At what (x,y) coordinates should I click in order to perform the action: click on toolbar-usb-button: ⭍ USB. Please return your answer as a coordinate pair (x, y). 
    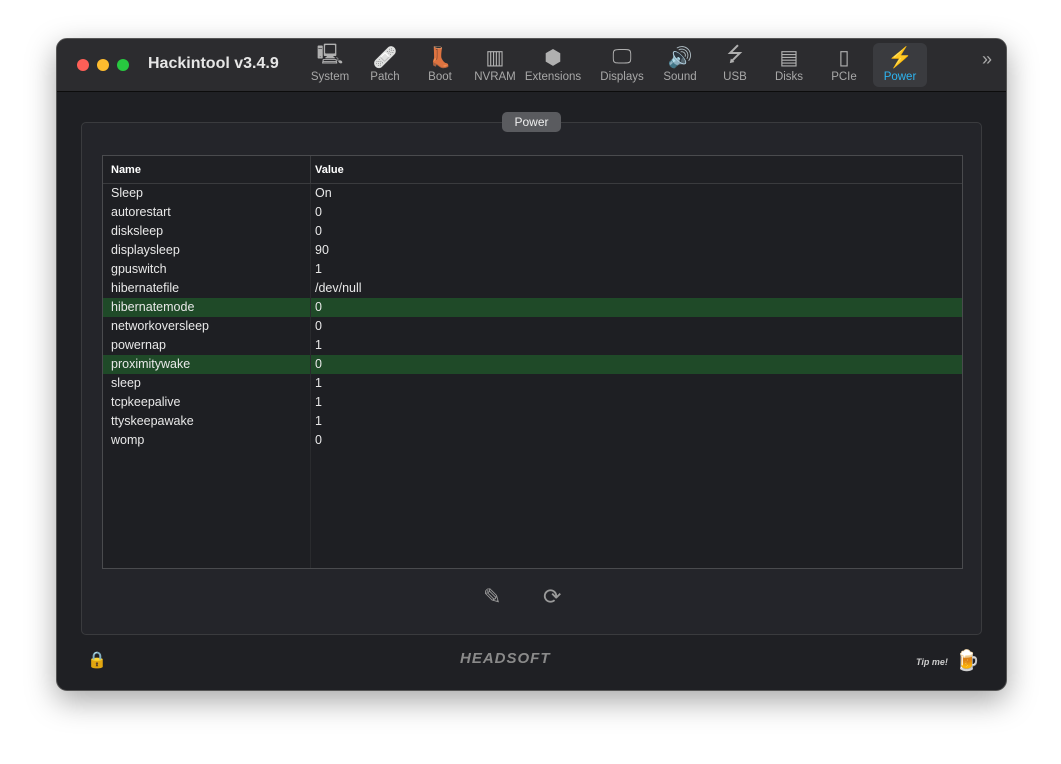
    Looking at the image, I should click on (735, 65).